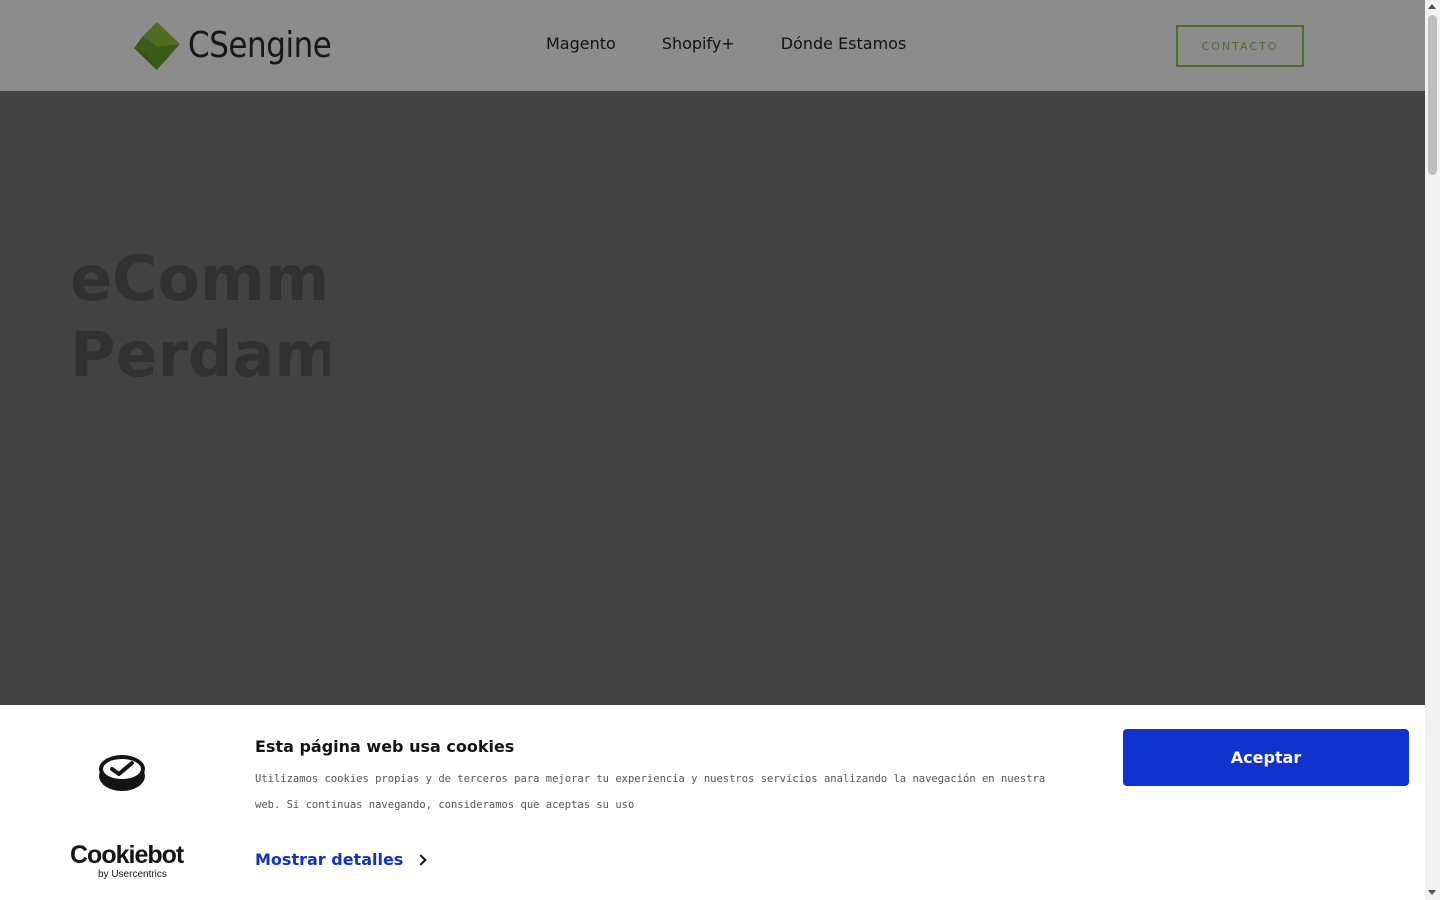 Image resolution: width=1440 pixels, height=900 pixels. I want to click on show-details-link: Mostrar detalles, so click(341, 859).